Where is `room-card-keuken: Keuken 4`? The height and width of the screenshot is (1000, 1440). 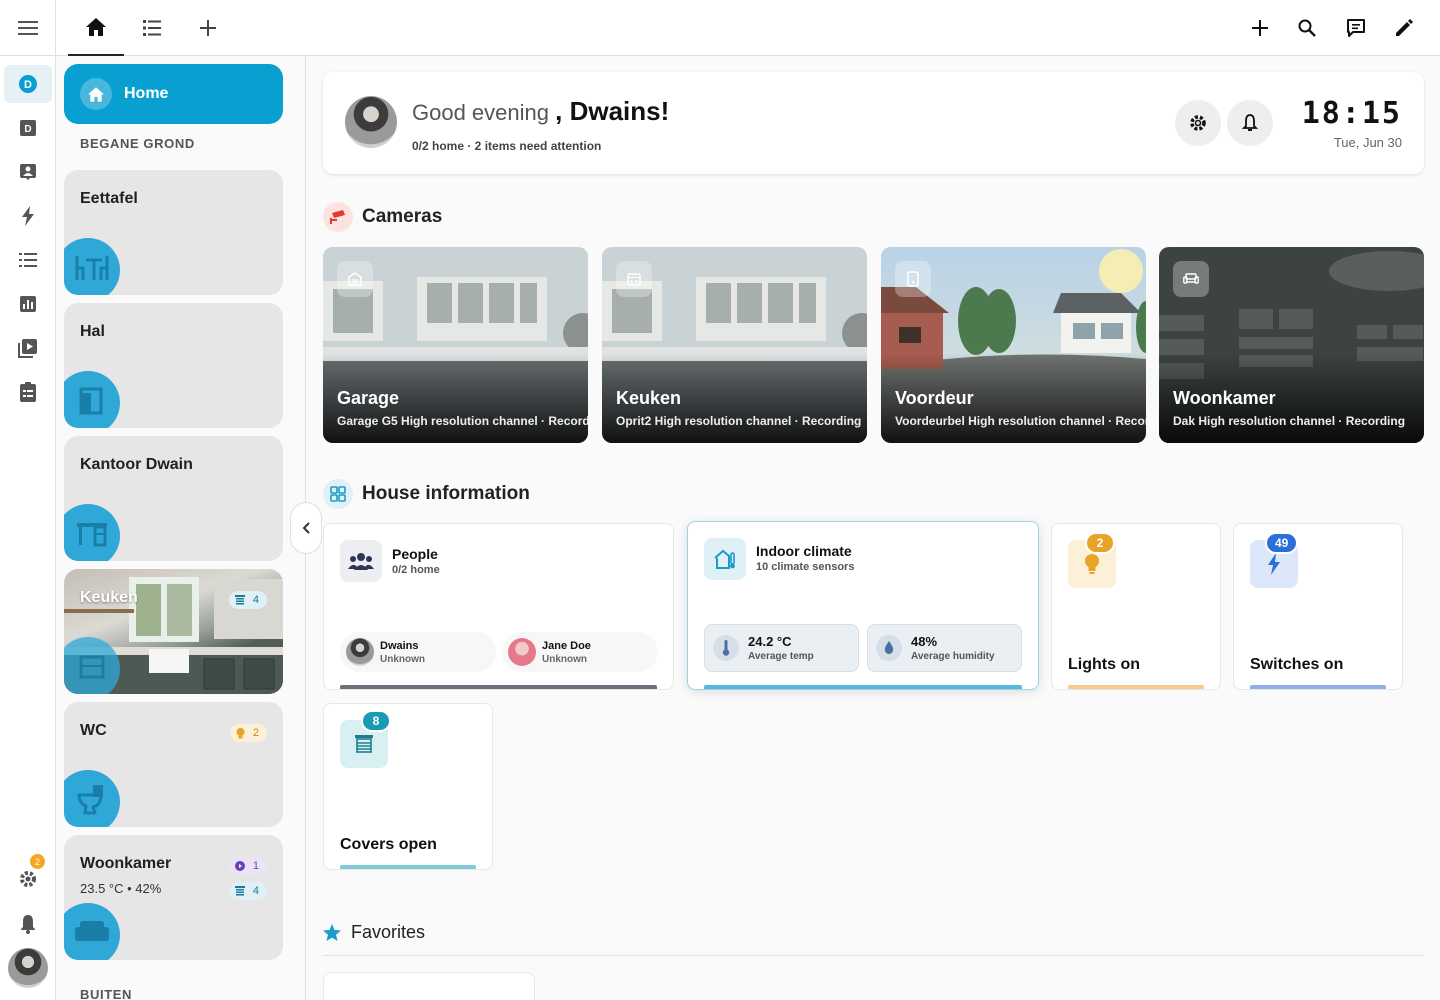
room-card-keuken: Keuken 4 is located at coordinates (173, 631).